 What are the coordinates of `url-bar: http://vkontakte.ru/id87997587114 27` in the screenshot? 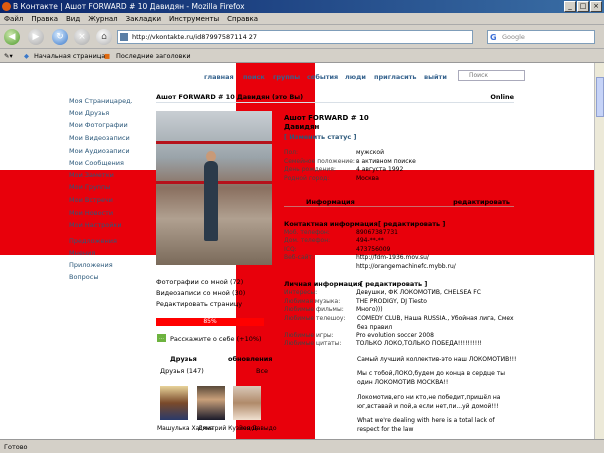 It's located at (295, 37).